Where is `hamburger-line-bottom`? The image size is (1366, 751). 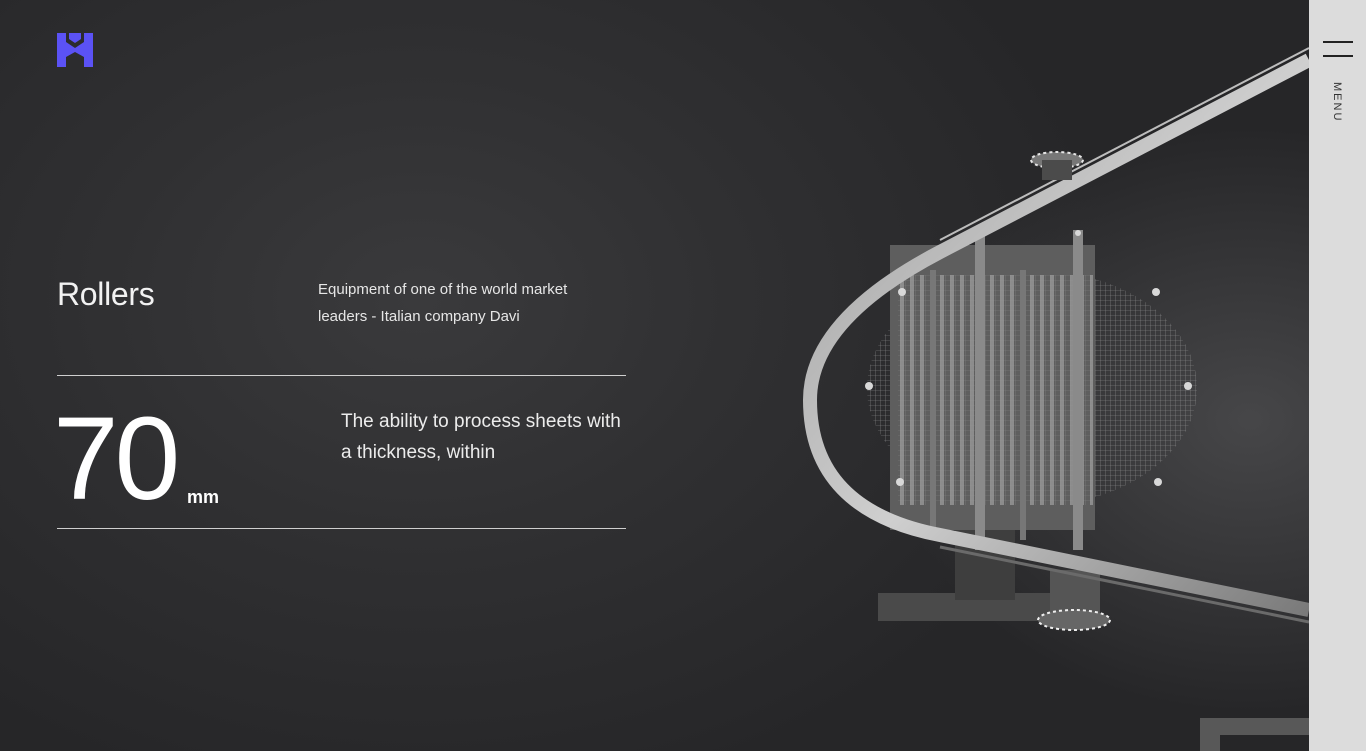 hamburger-line-bottom is located at coordinates (1338, 56).